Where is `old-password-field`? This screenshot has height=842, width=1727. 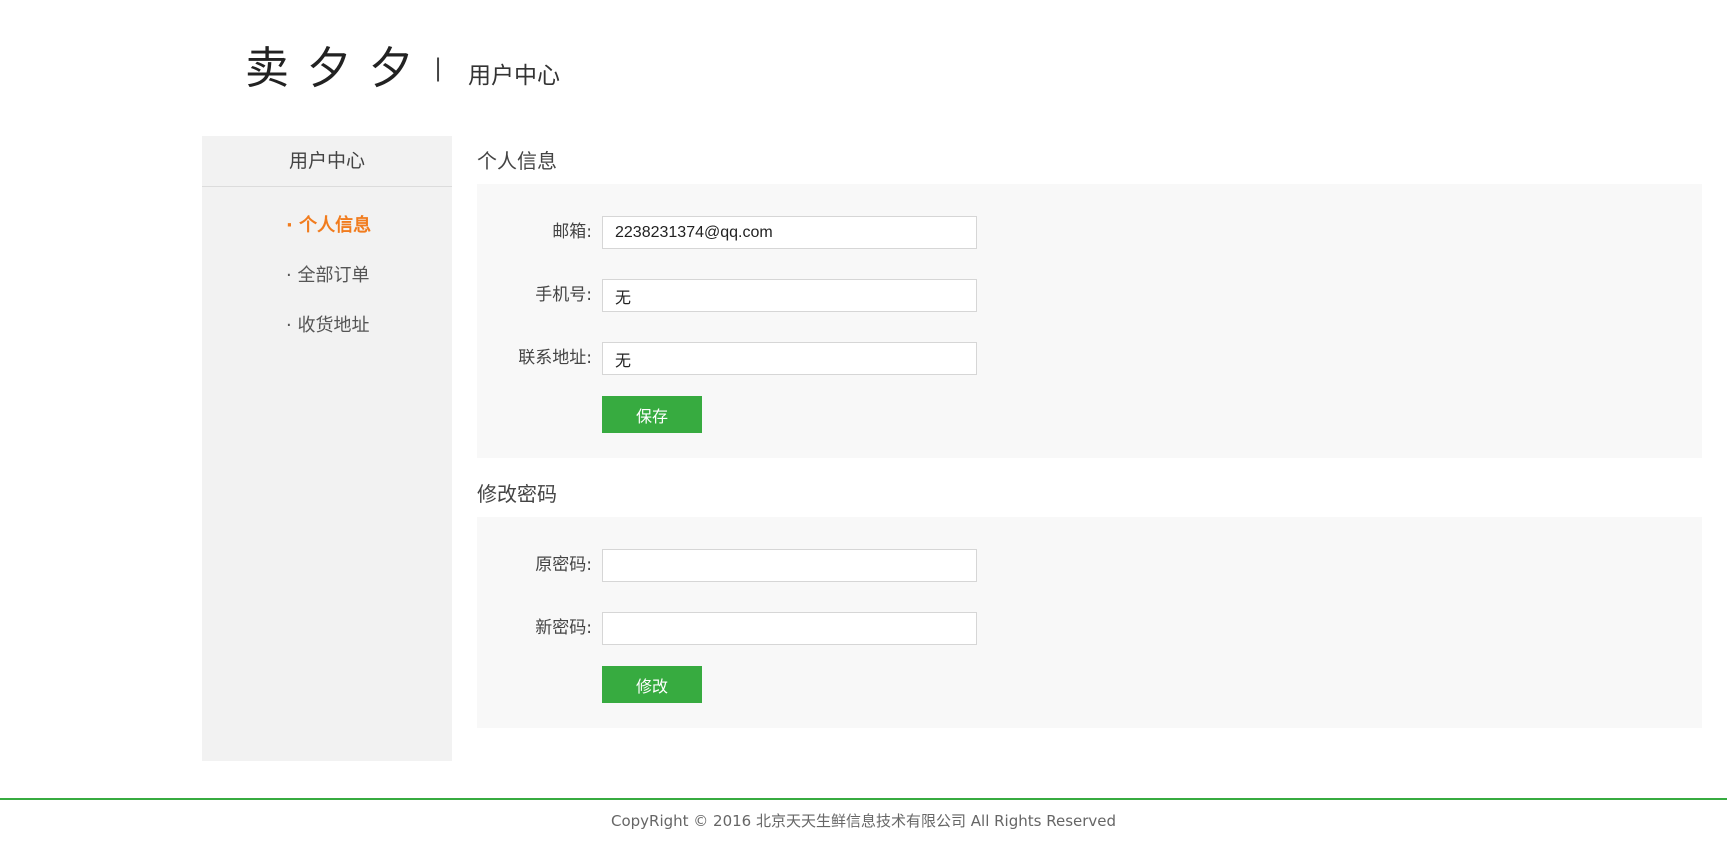
old-password-field is located at coordinates (789, 565).